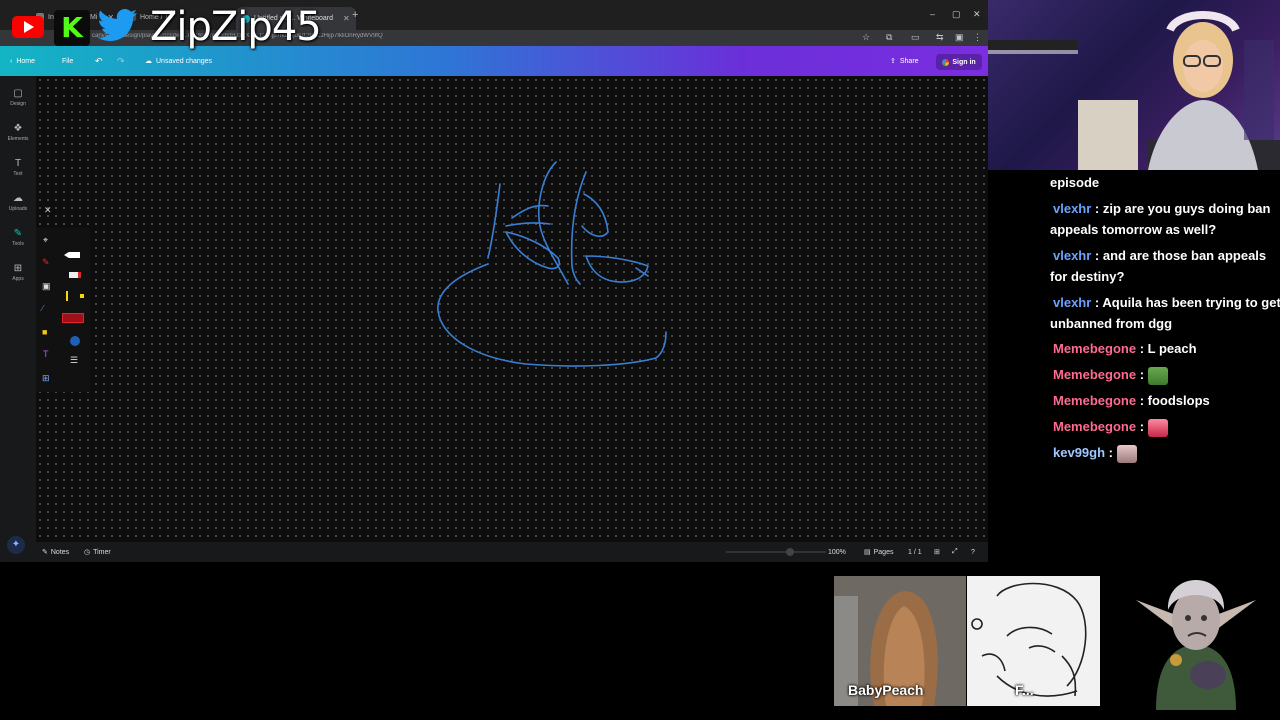 The height and width of the screenshot is (720, 1280). Describe the element at coordinates (117, 25) in the screenshot. I see `twitter-logo-icon` at that location.